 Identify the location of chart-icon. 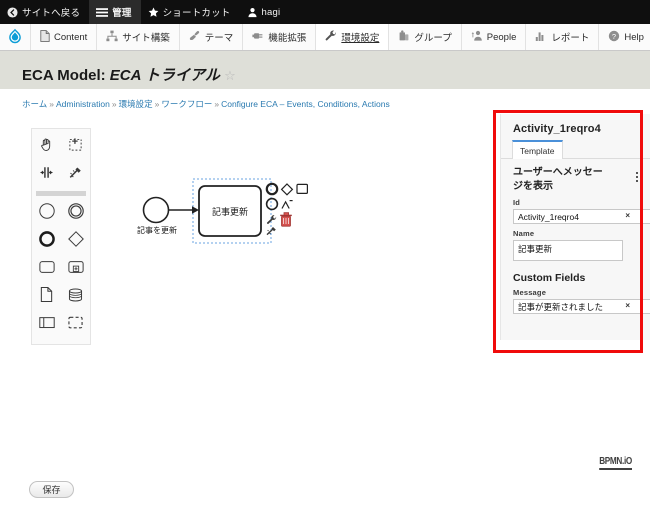
(541, 37).